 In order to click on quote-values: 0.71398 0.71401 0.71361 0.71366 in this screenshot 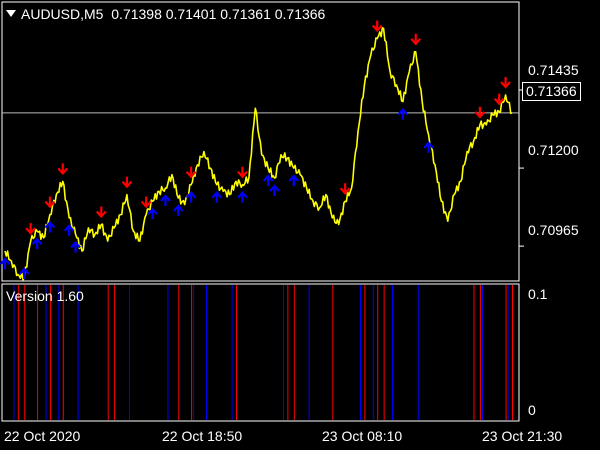, I will do `click(218, 14)`.